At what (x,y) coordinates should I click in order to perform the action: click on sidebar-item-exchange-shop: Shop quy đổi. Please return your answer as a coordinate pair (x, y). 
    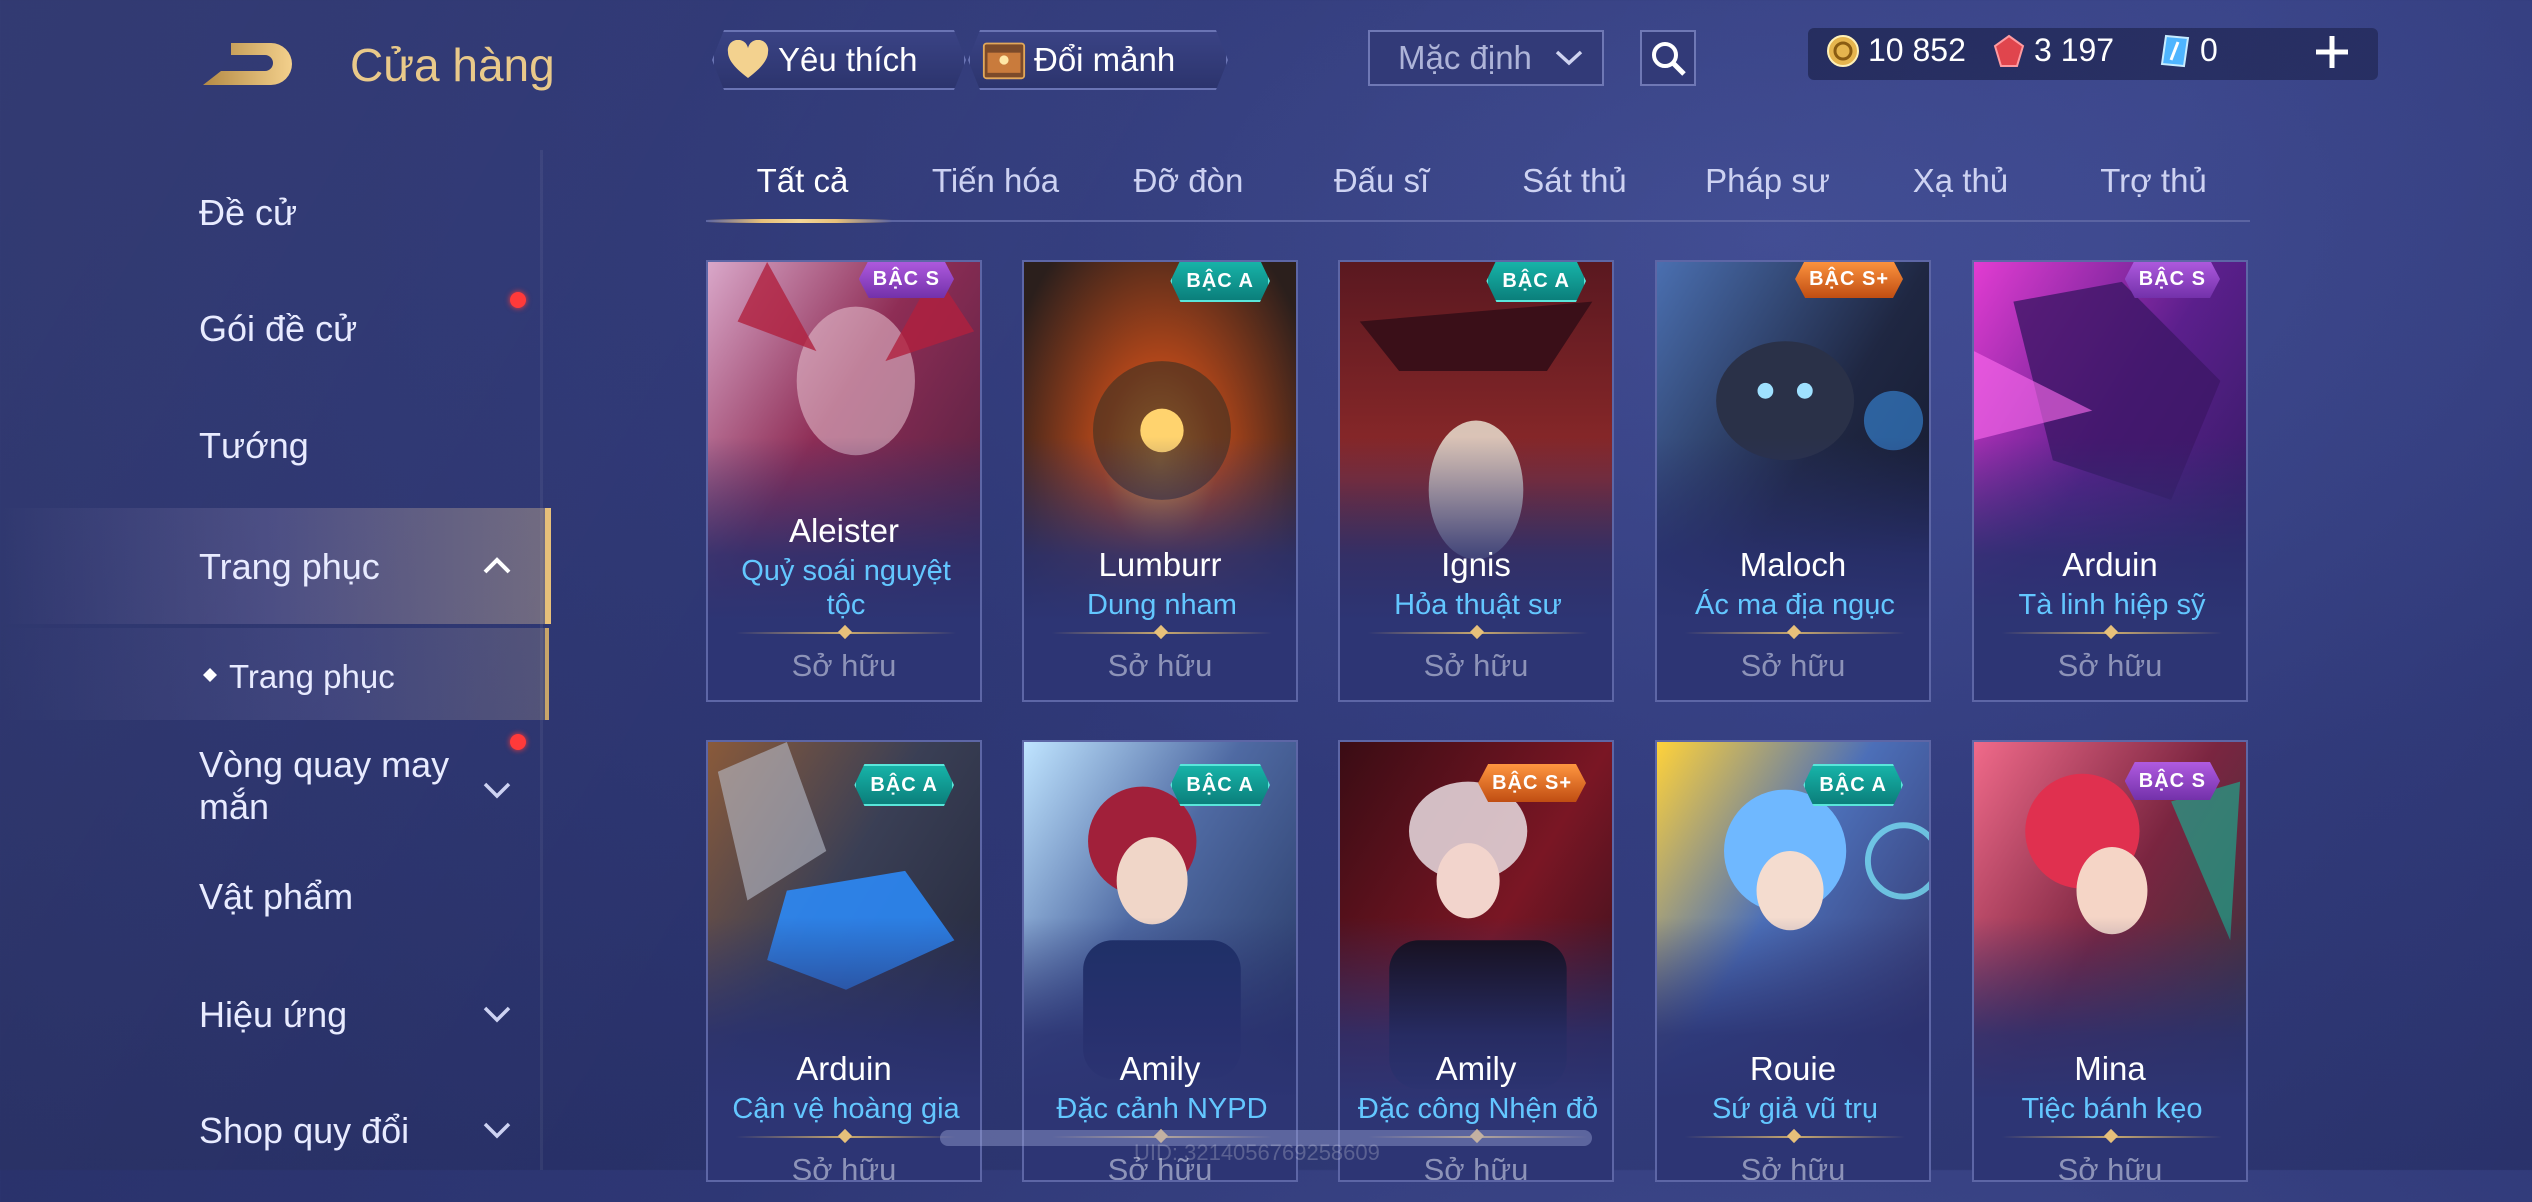
    Looking at the image, I should click on (272, 1147).